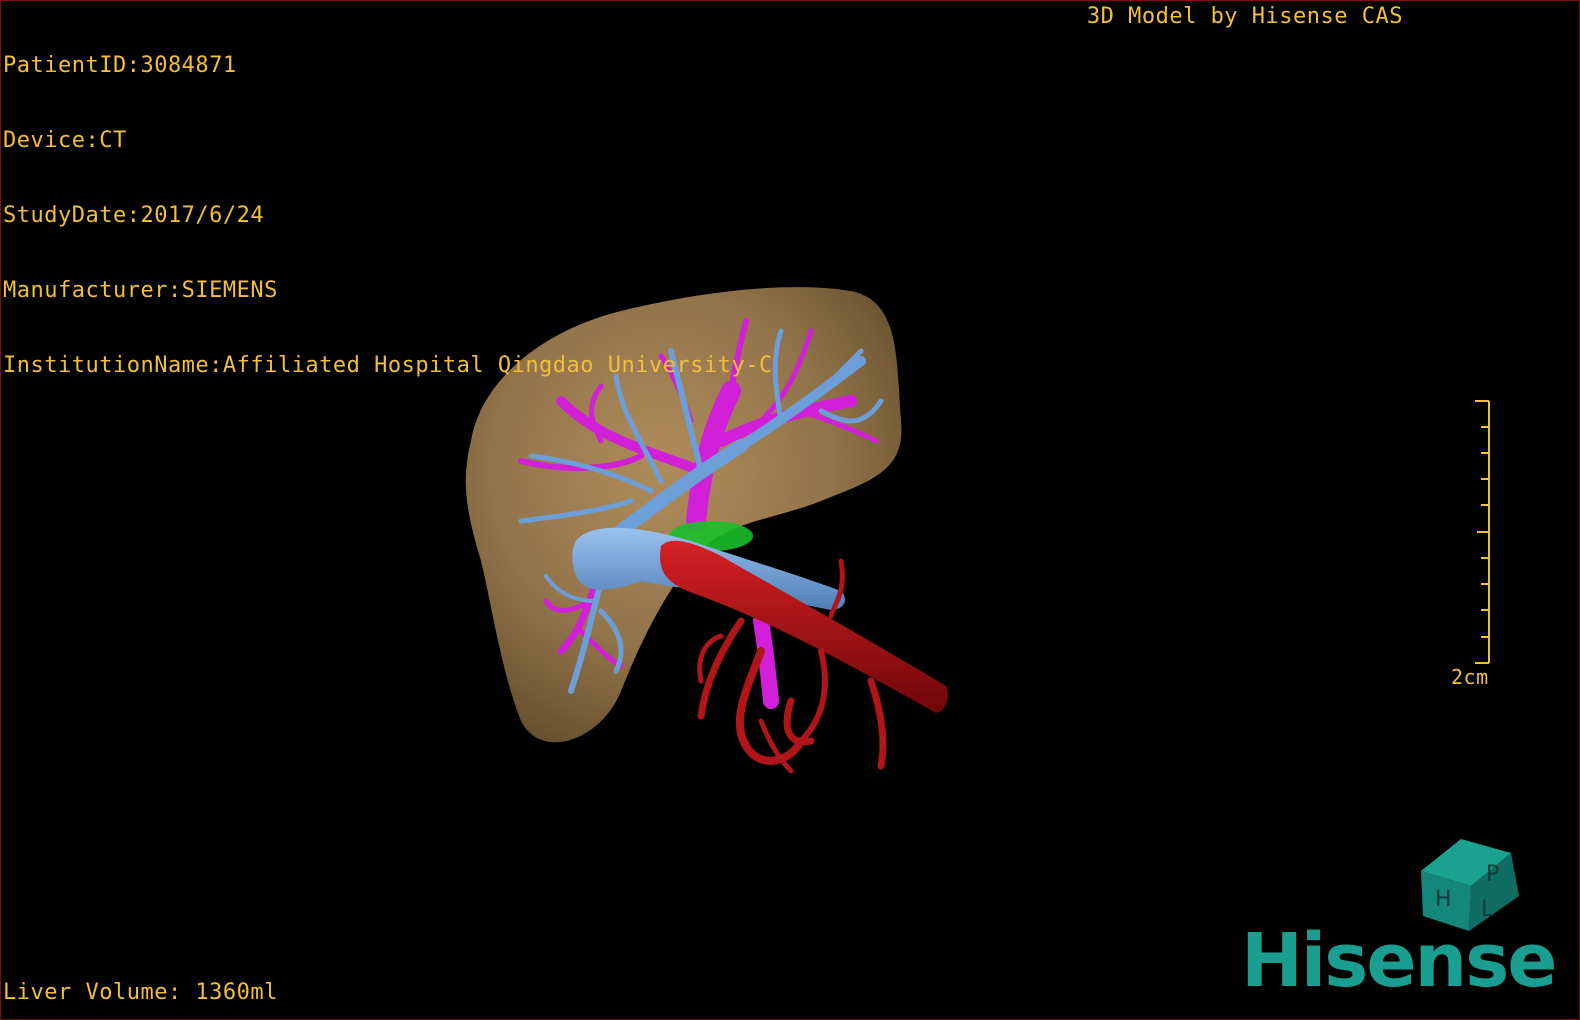 Image resolution: width=1580 pixels, height=1020 pixels. What do you see at coordinates (140, 290) in the screenshot?
I see `manufacturer: Manufacturer:SIEMENS` at bounding box center [140, 290].